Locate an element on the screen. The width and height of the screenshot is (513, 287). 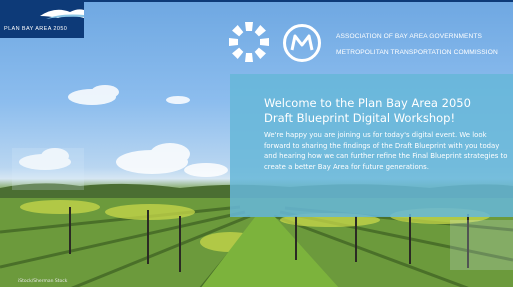
abag-sun-icon is located at coordinates (249, 42).